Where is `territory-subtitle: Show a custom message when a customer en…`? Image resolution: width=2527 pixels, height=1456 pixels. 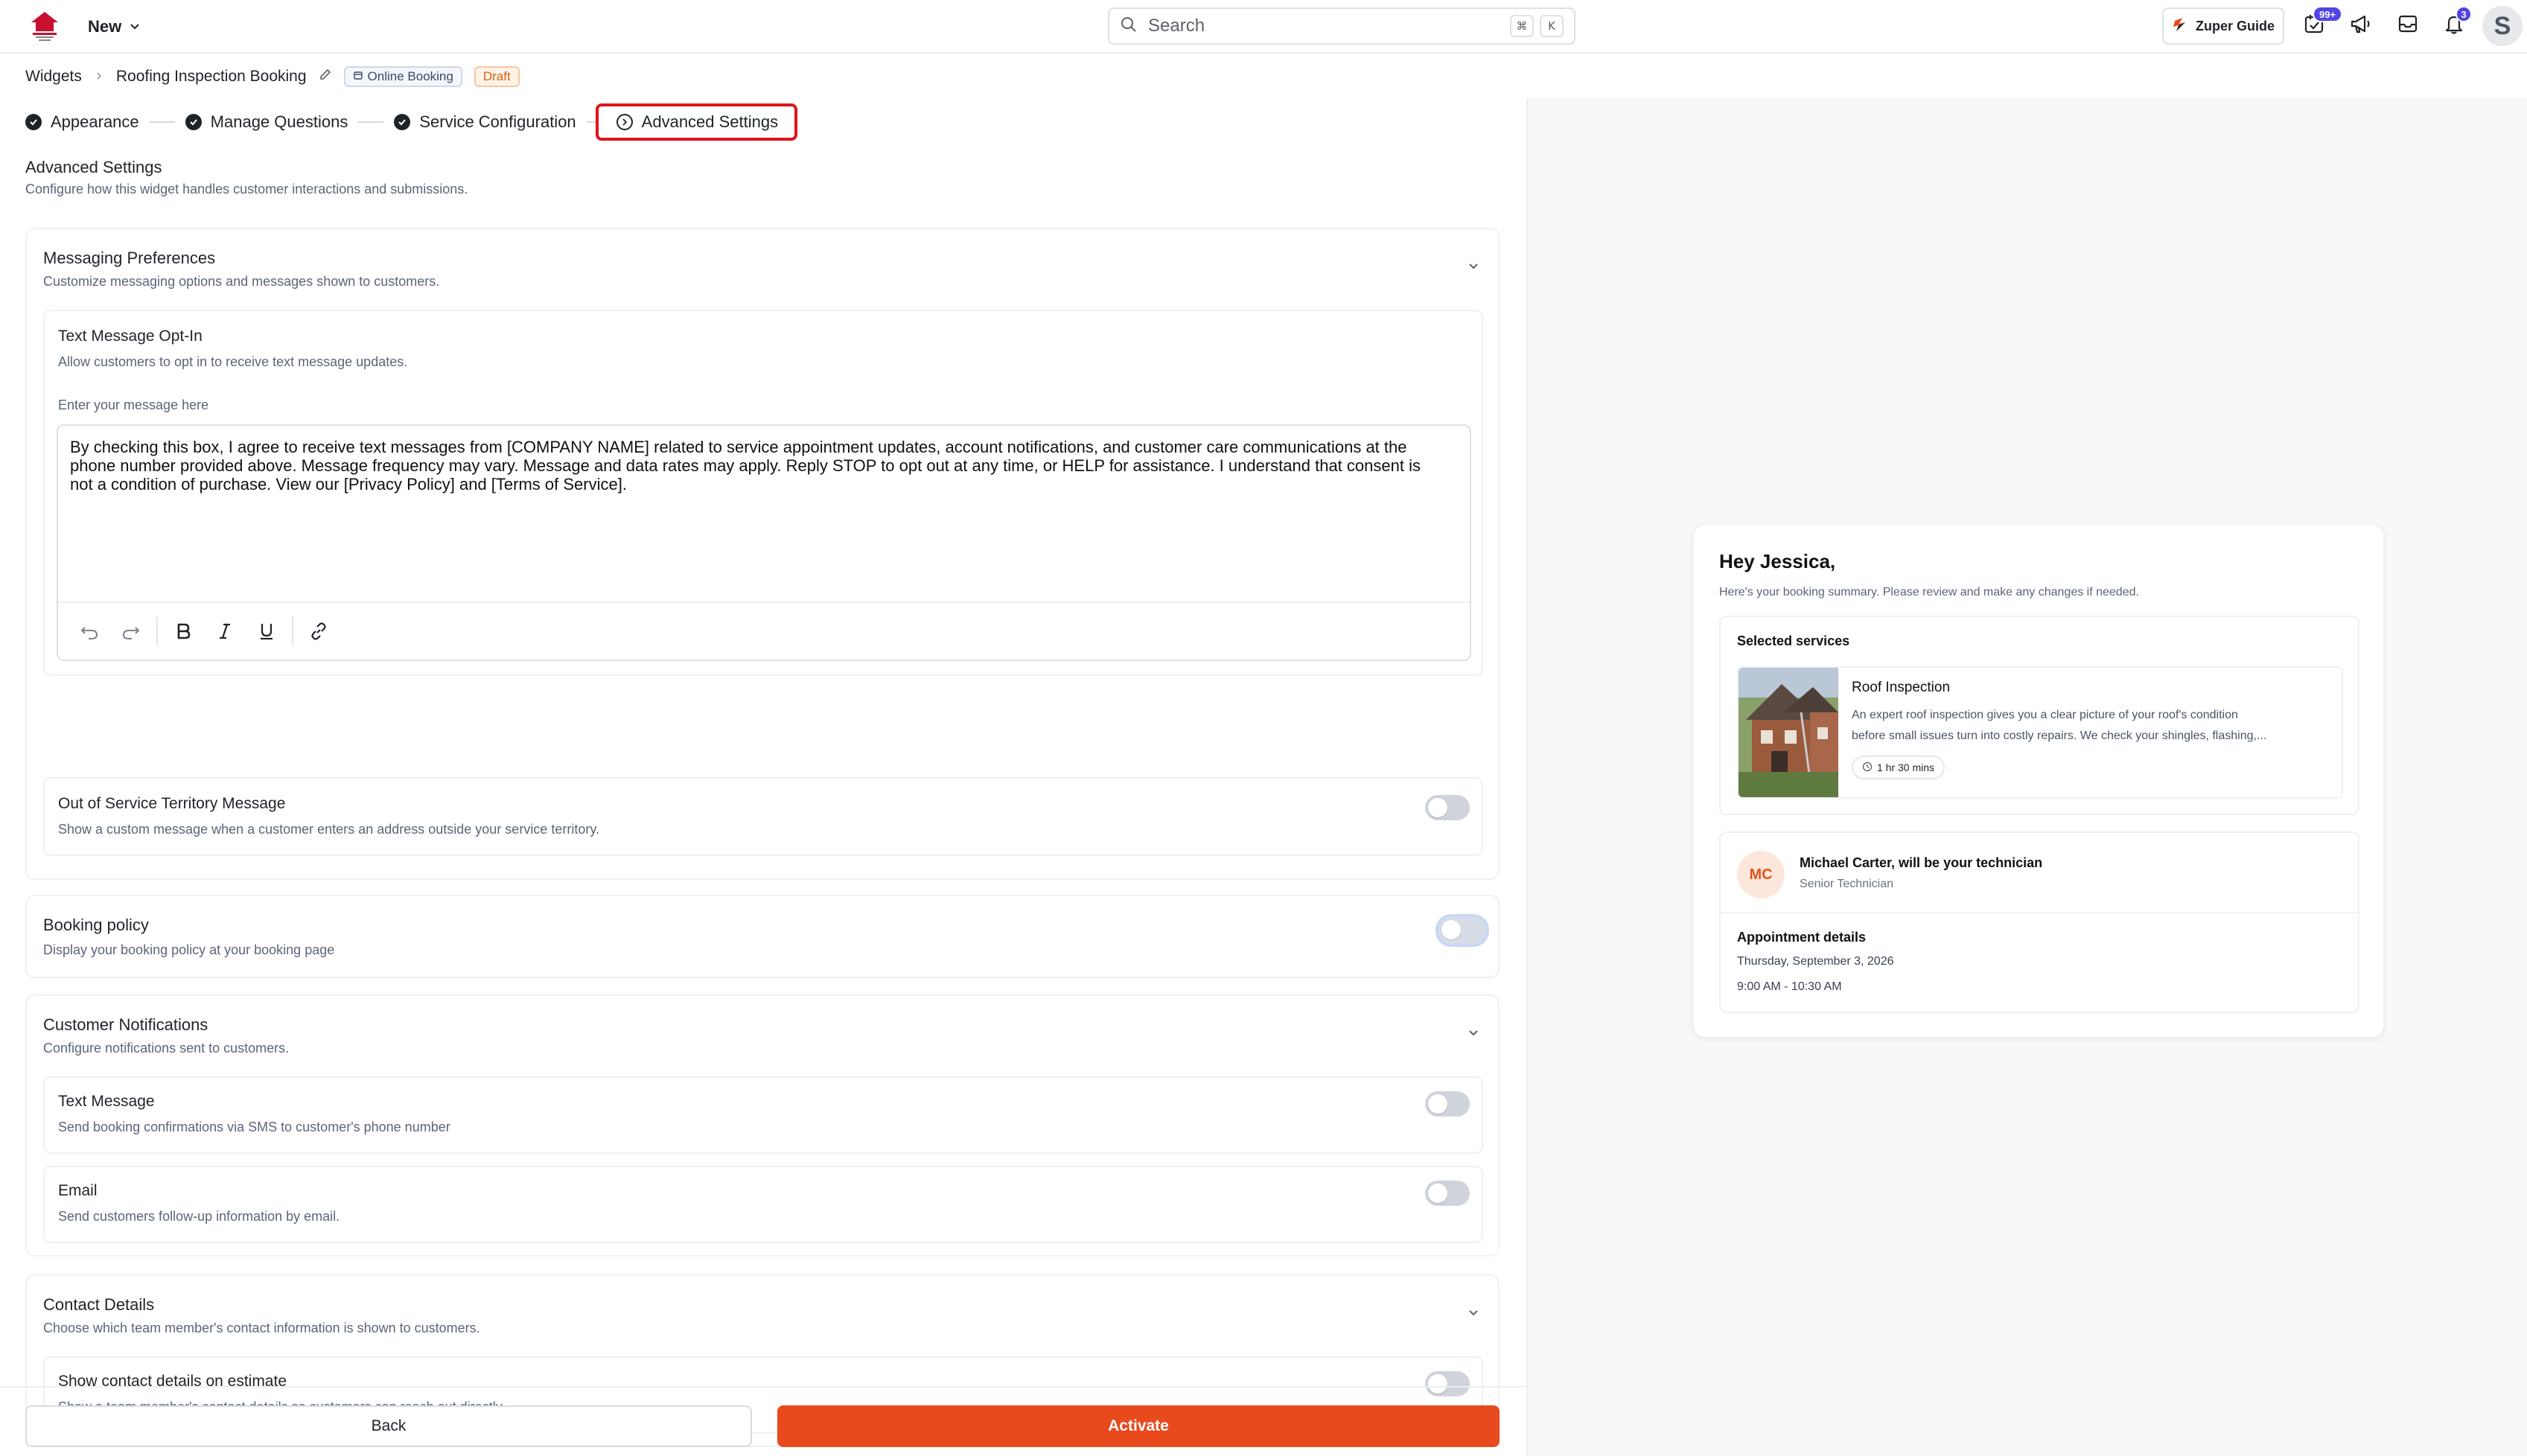 territory-subtitle: Show a custom message when a customer en… is located at coordinates (328, 829).